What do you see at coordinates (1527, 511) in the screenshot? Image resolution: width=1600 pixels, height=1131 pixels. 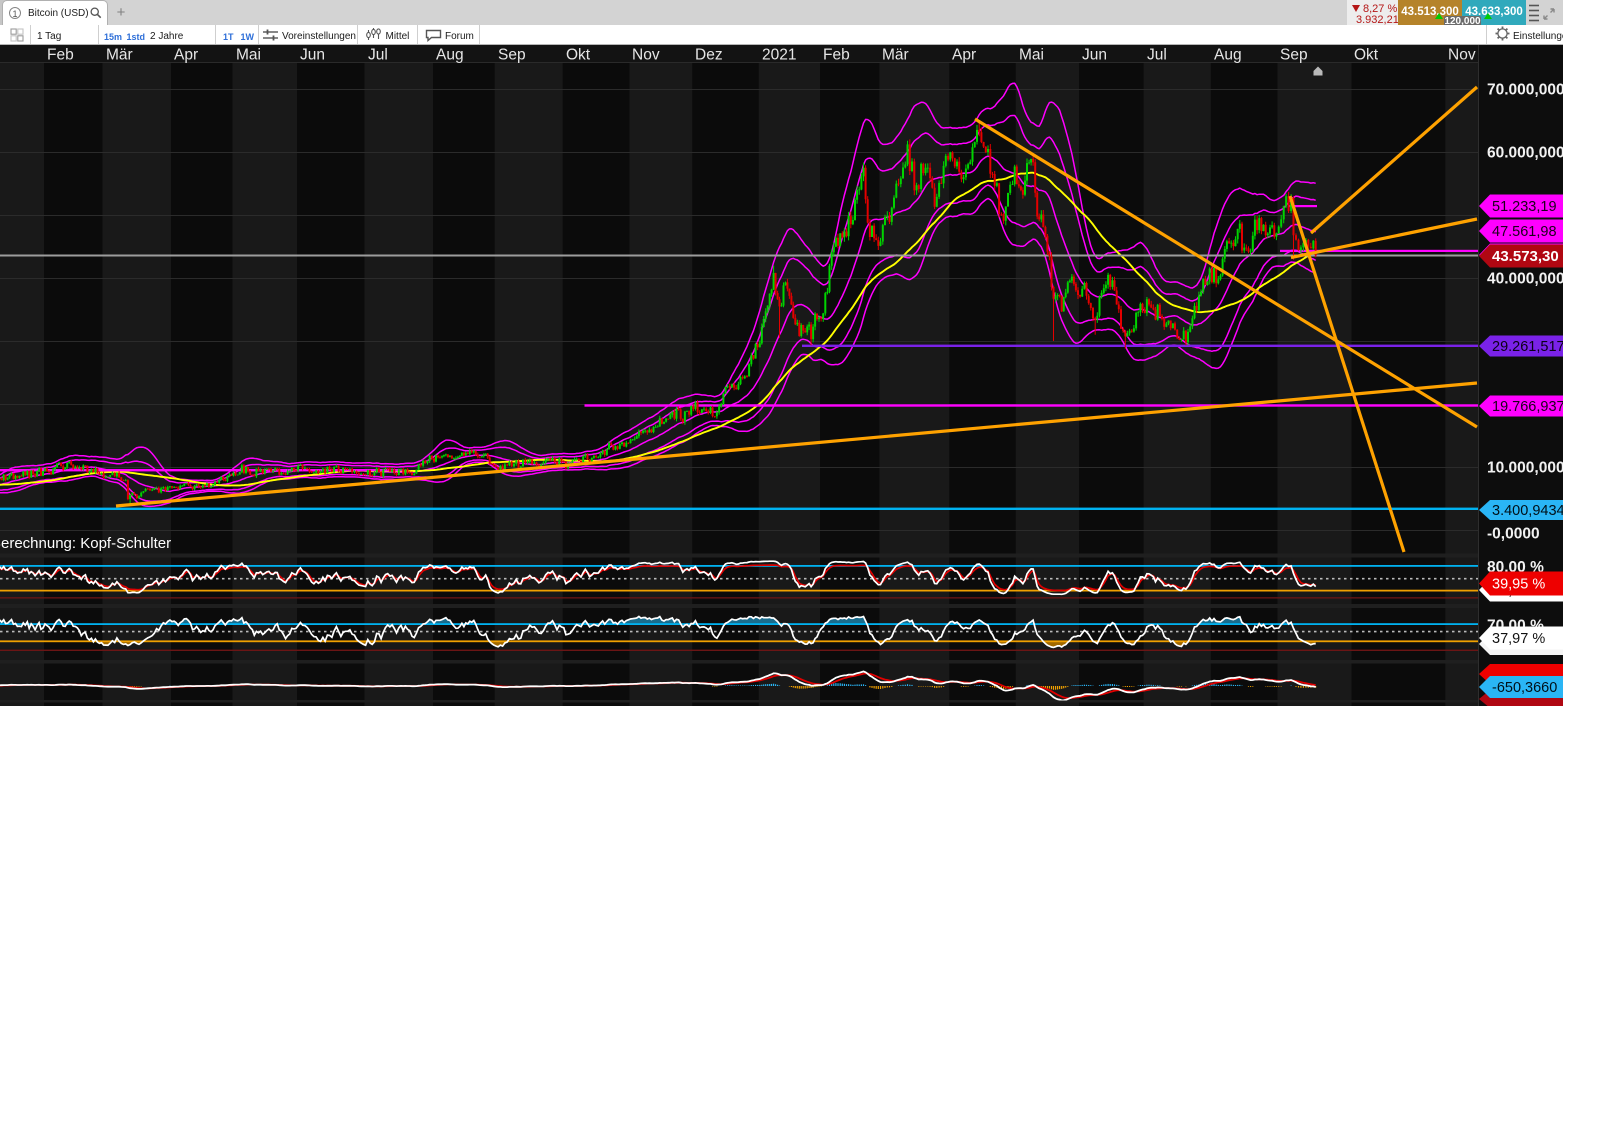 I see `svg-text: 3.400,9434` at bounding box center [1527, 511].